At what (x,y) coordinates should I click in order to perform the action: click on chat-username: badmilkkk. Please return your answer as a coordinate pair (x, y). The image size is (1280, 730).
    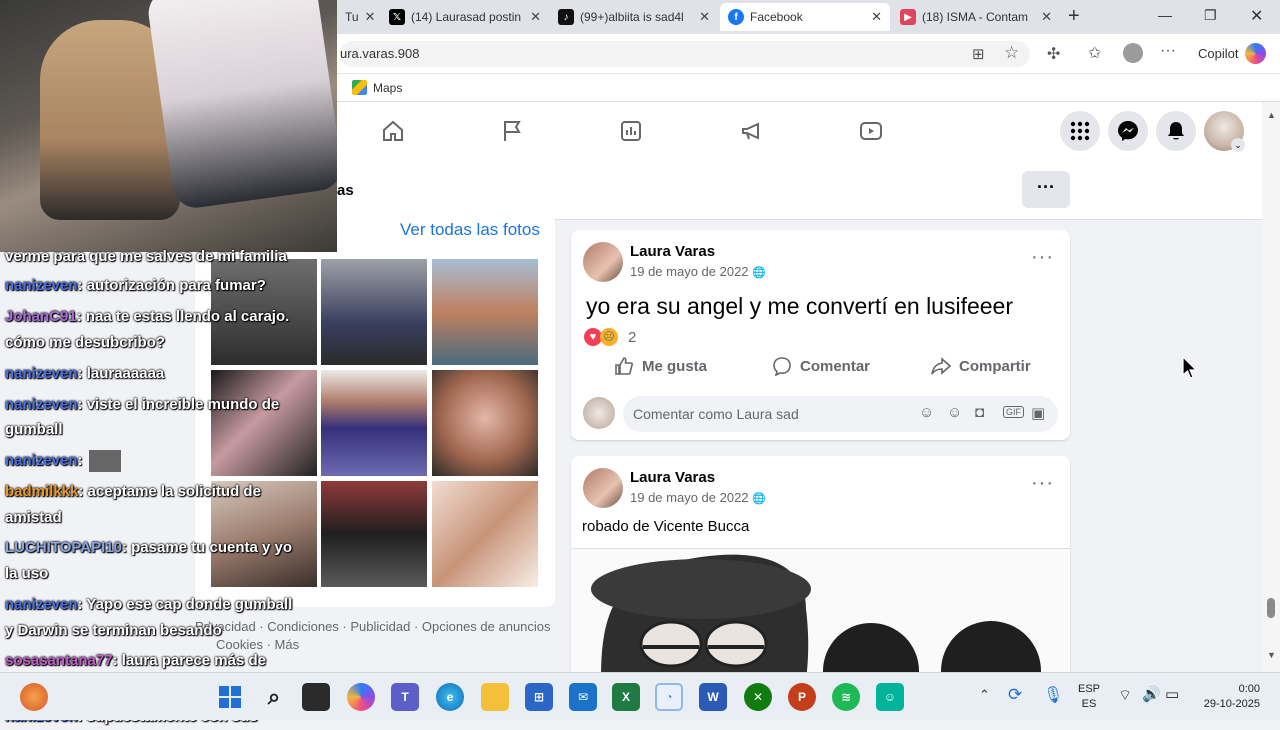
    Looking at the image, I should click on (41, 491).